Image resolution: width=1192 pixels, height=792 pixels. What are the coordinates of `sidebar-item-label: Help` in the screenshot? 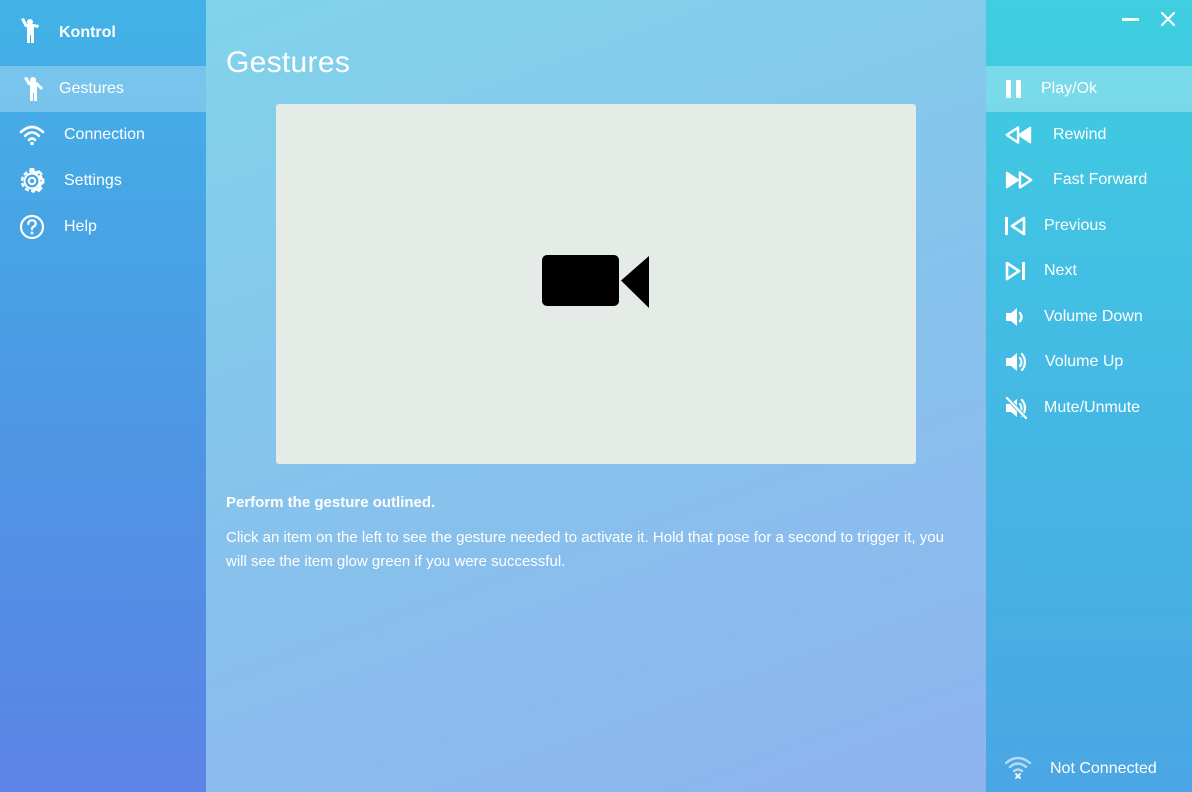 It's located at (80, 226).